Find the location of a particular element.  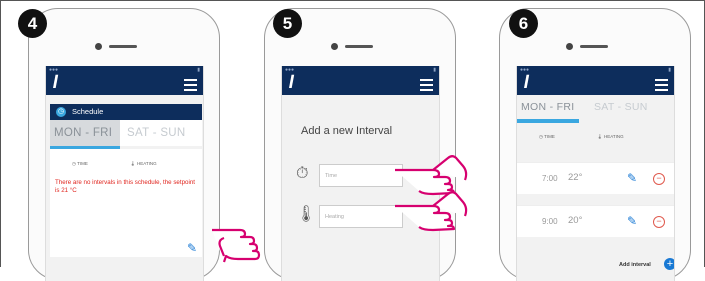

interval-temp: 20° is located at coordinates (575, 220).